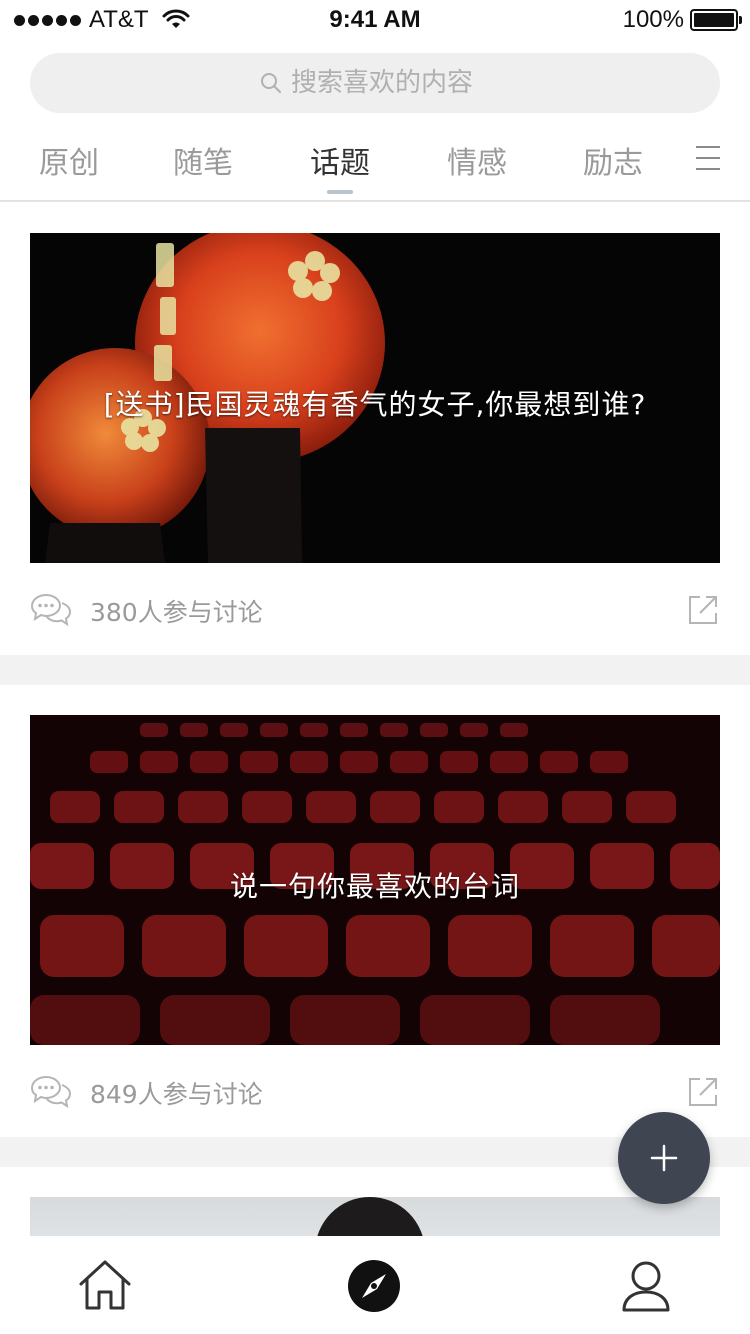 The height and width of the screenshot is (1334, 750). Describe the element at coordinates (653, 19) in the screenshot. I see `battery-percent: 100%` at that location.